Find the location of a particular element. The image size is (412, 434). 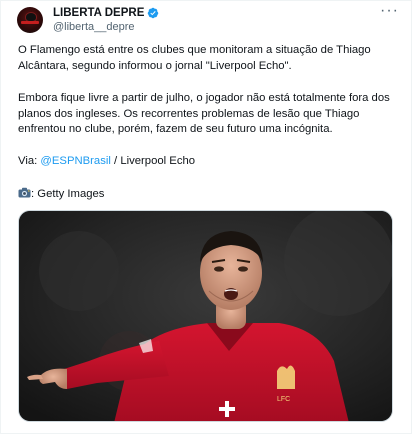

name-row: LIBERTA DEPRE is located at coordinates (106, 13).